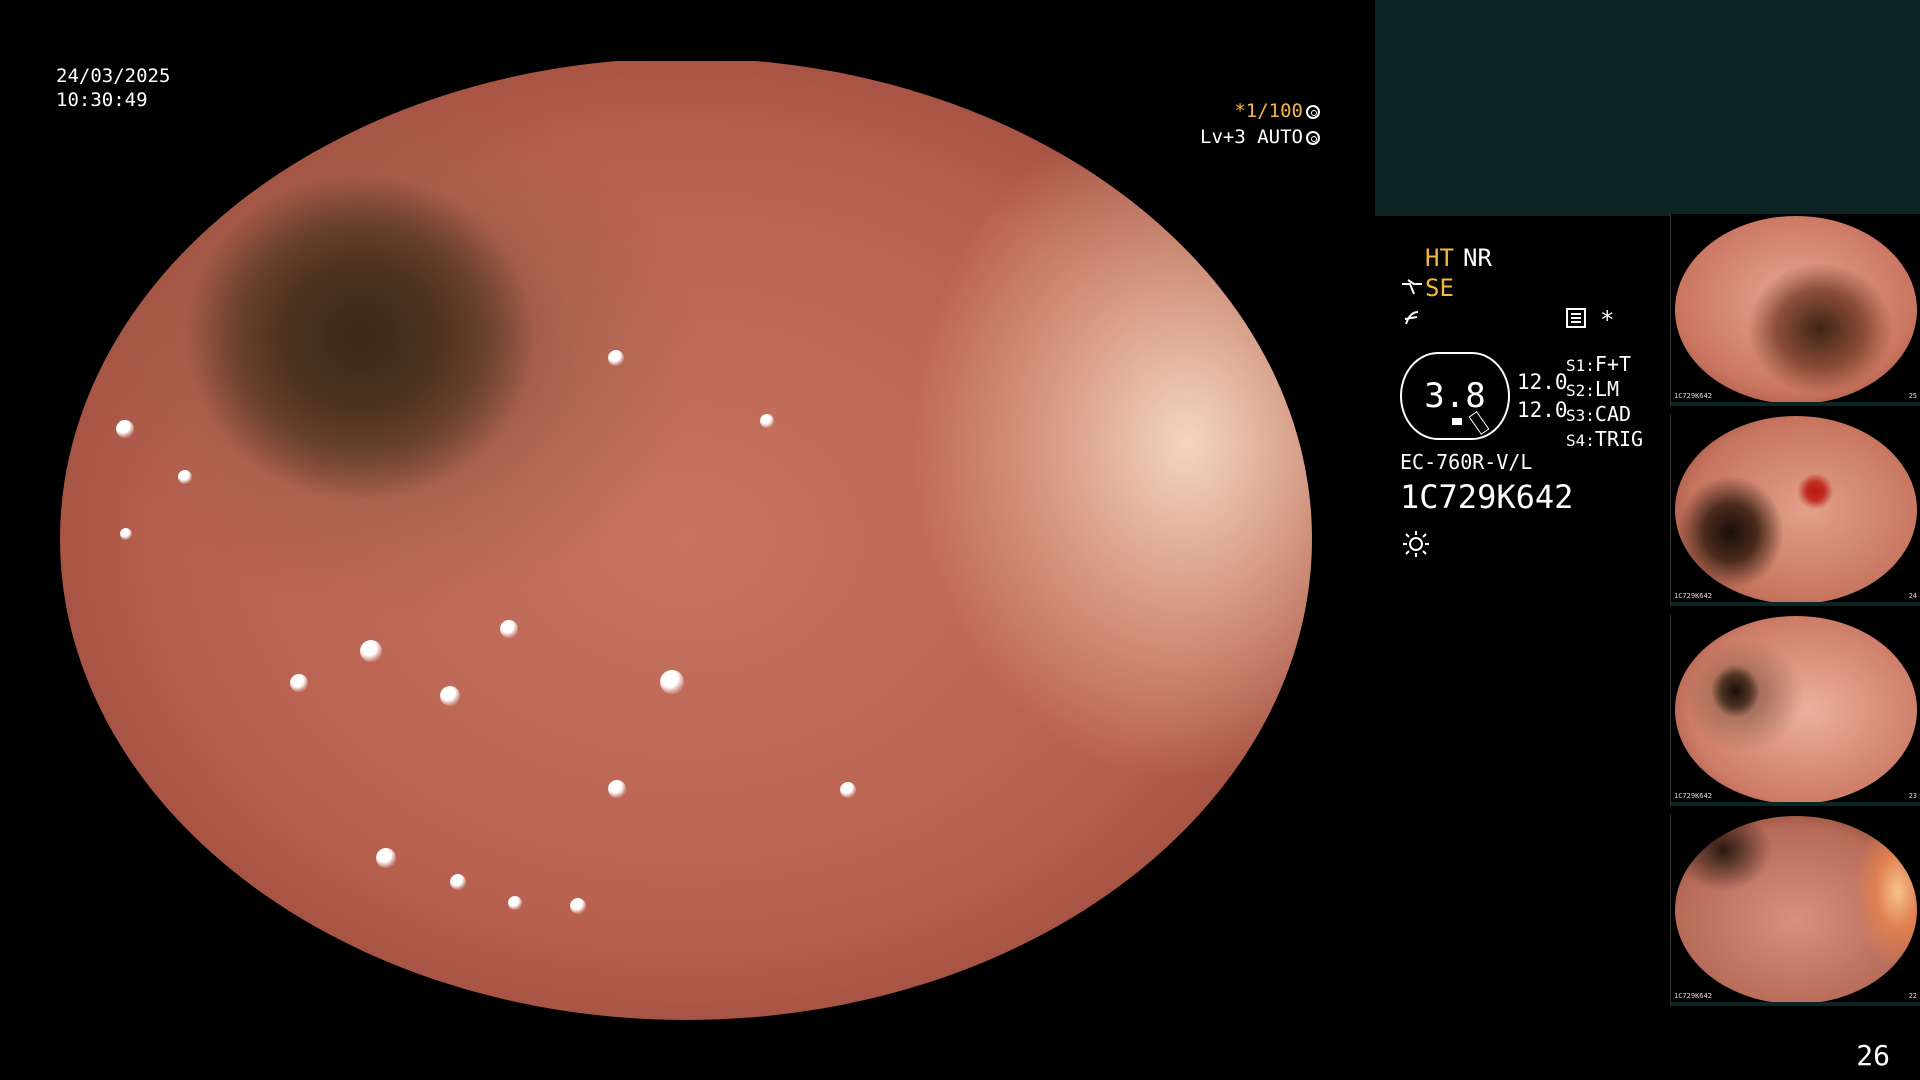 The width and height of the screenshot is (1920, 1080). Describe the element at coordinates (1576, 318) in the screenshot. I see `settings-list-icon` at that location.